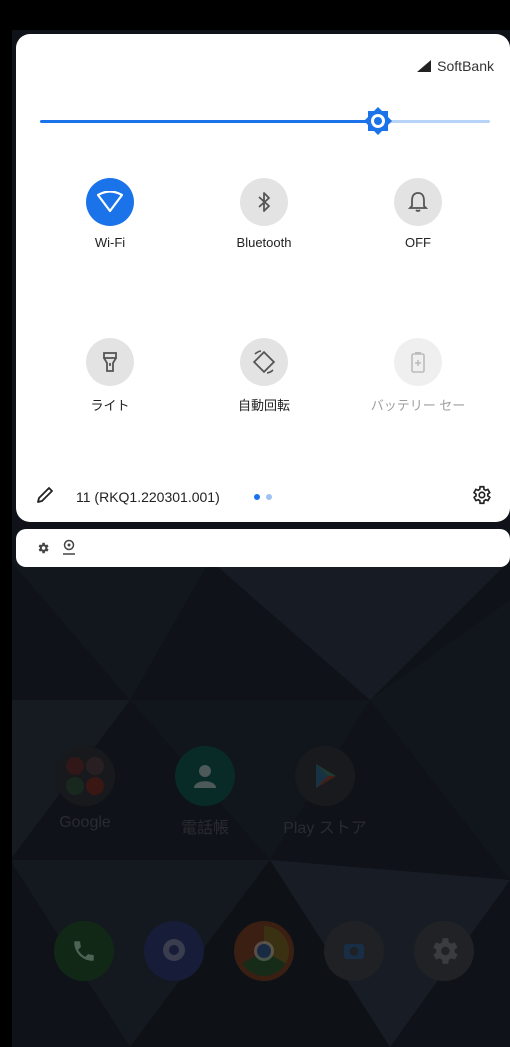  I want to click on bluetooth-icon, so click(264, 202).